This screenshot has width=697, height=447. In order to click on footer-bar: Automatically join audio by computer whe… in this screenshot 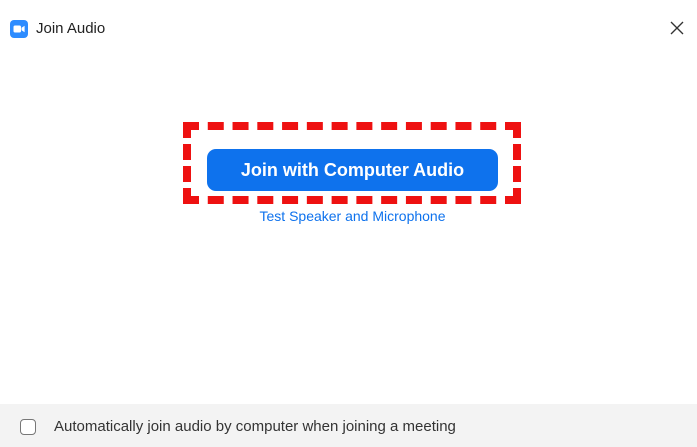, I will do `click(348, 425)`.